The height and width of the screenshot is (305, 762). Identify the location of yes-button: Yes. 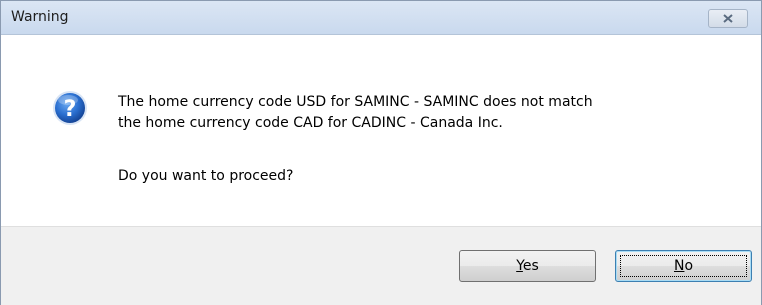
(527, 266).